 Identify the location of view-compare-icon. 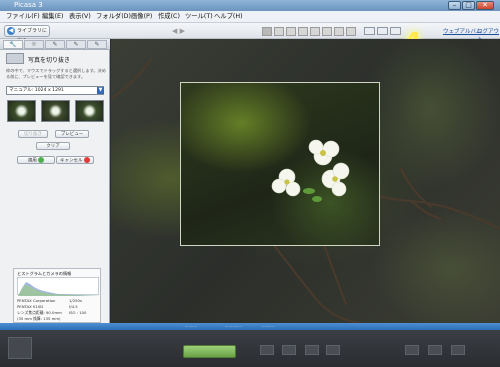
(382, 31).